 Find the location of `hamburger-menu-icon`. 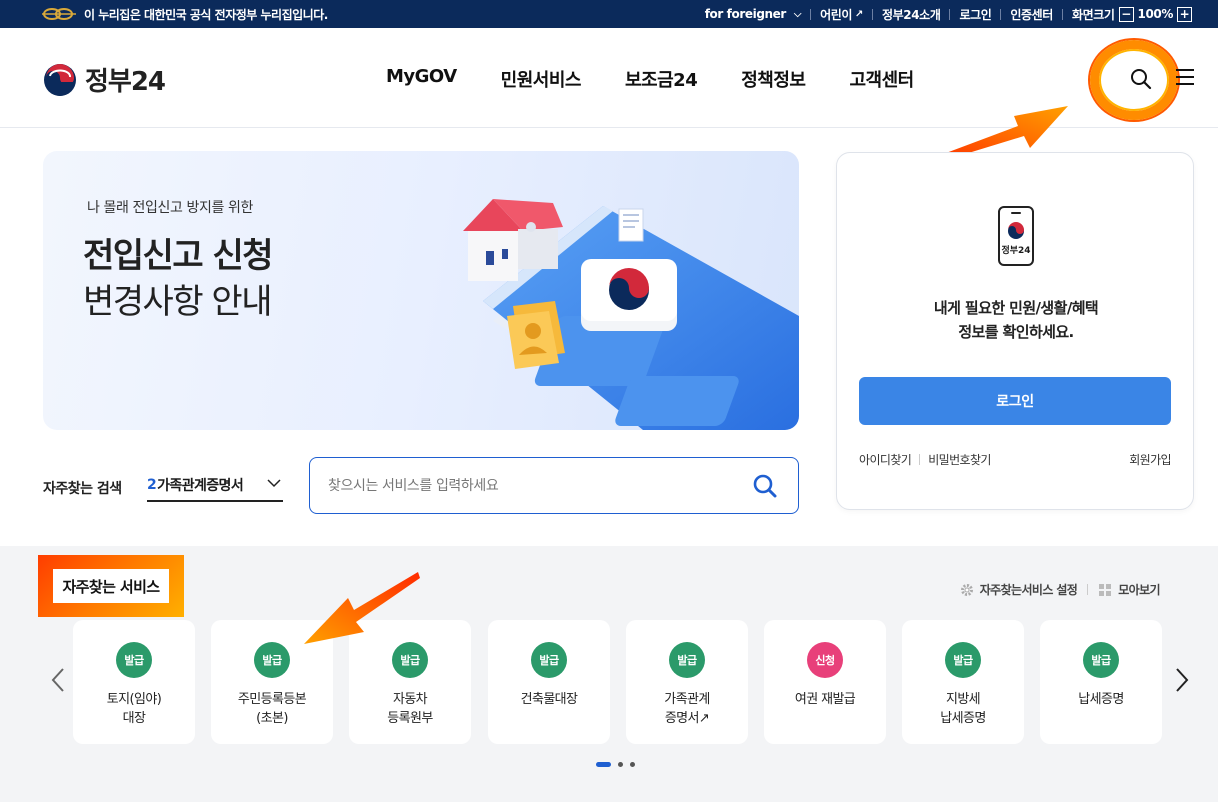

hamburger-menu-icon is located at coordinates (1185, 78).